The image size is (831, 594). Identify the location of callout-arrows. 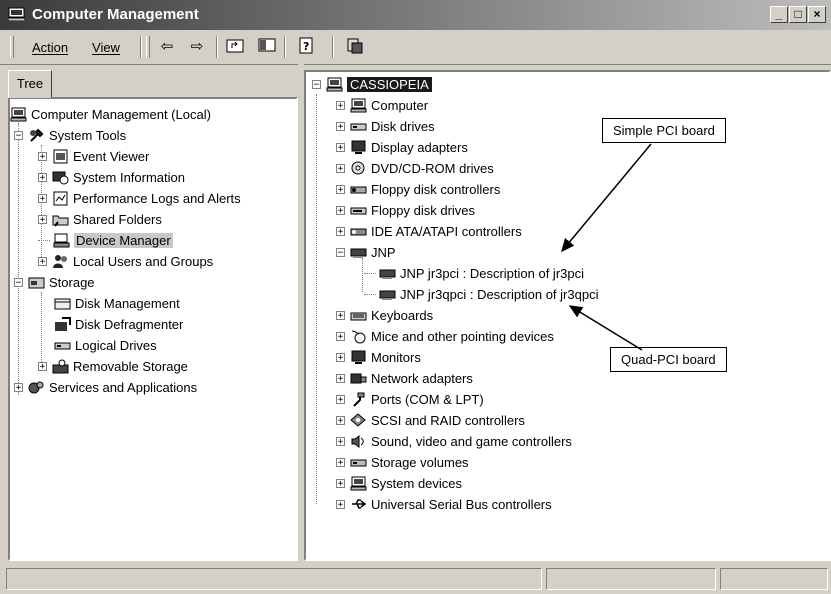
(606, 247).